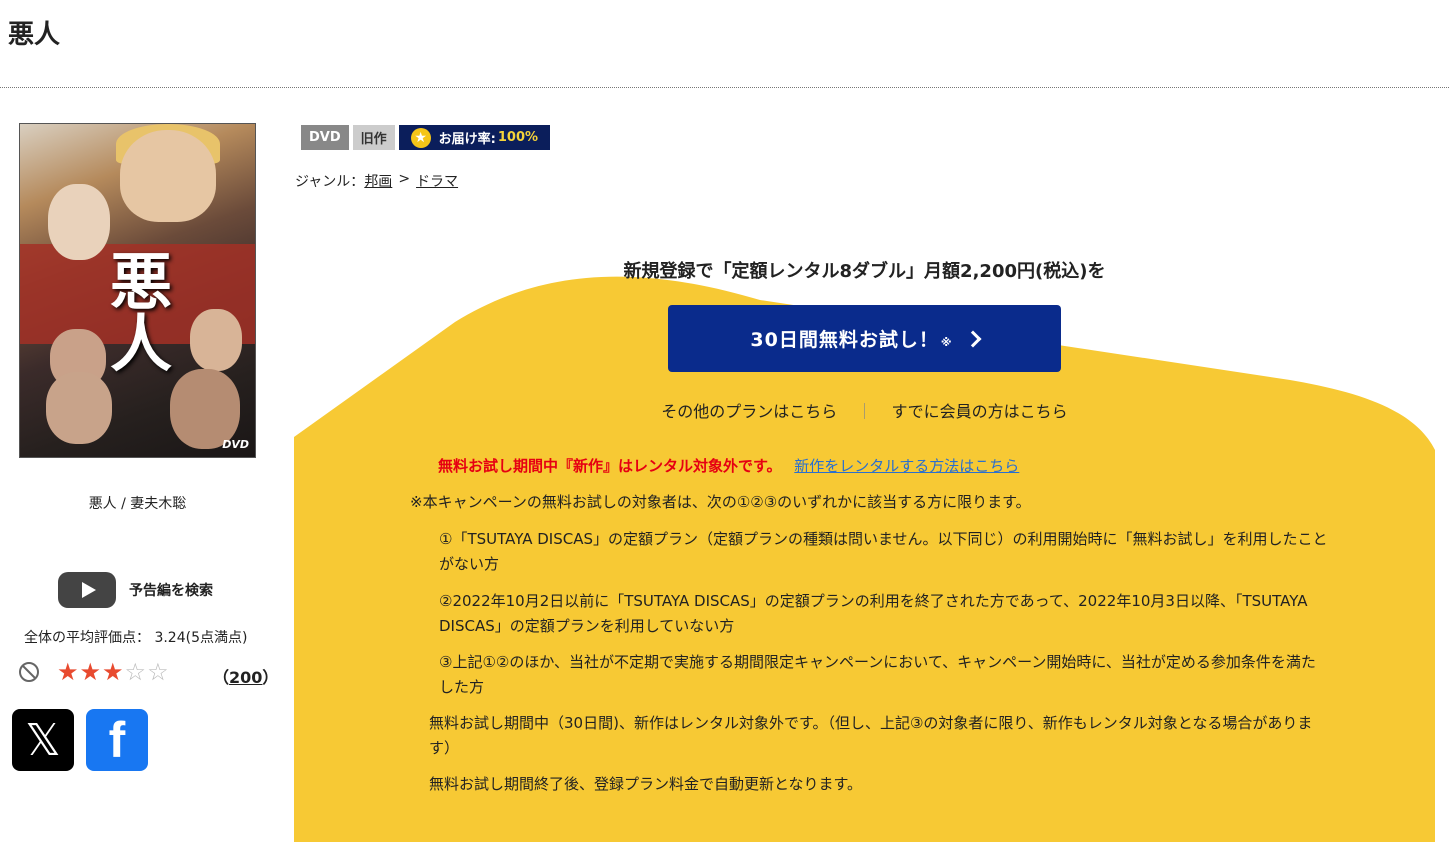 This screenshot has width=1449, height=867. I want to click on warning-text: 無料お試し期間中『新作』はレンタル対象外です。, so click(610, 466).